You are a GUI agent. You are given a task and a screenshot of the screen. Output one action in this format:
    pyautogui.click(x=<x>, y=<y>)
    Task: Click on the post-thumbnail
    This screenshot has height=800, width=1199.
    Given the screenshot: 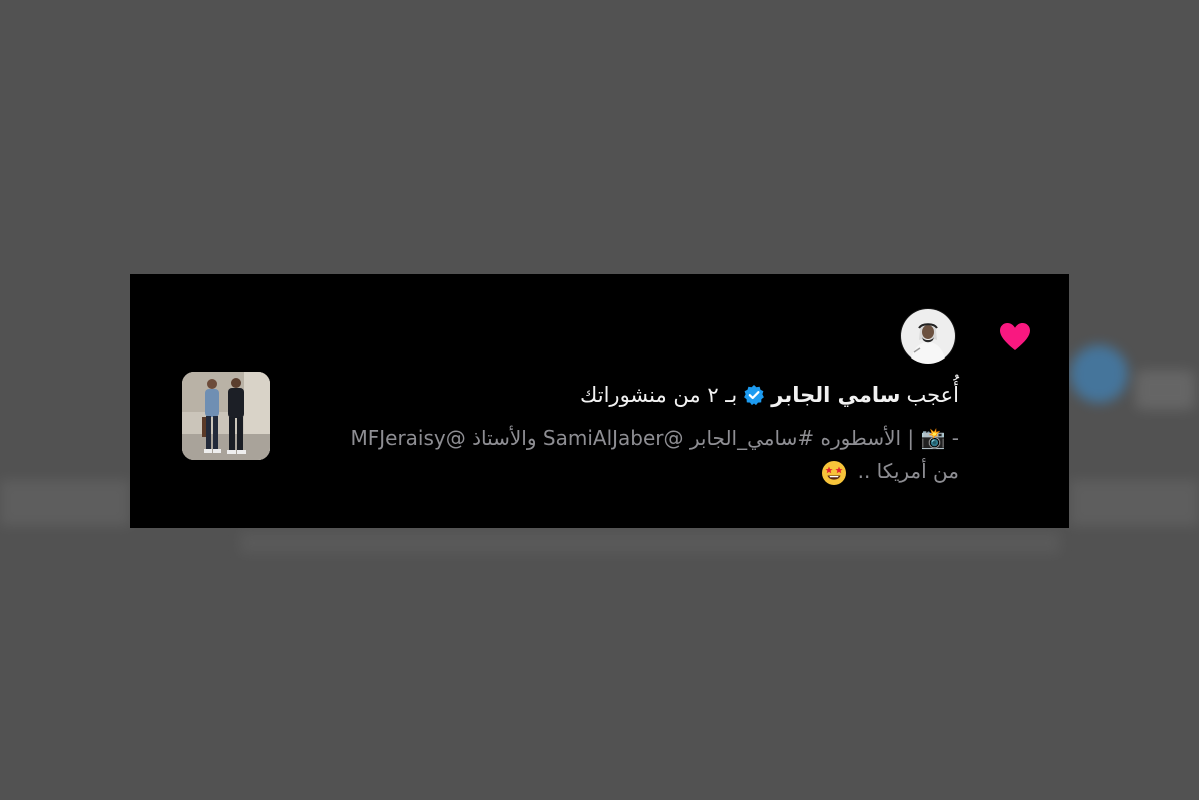 What is the action you would take?
    pyautogui.click(x=226, y=416)
    